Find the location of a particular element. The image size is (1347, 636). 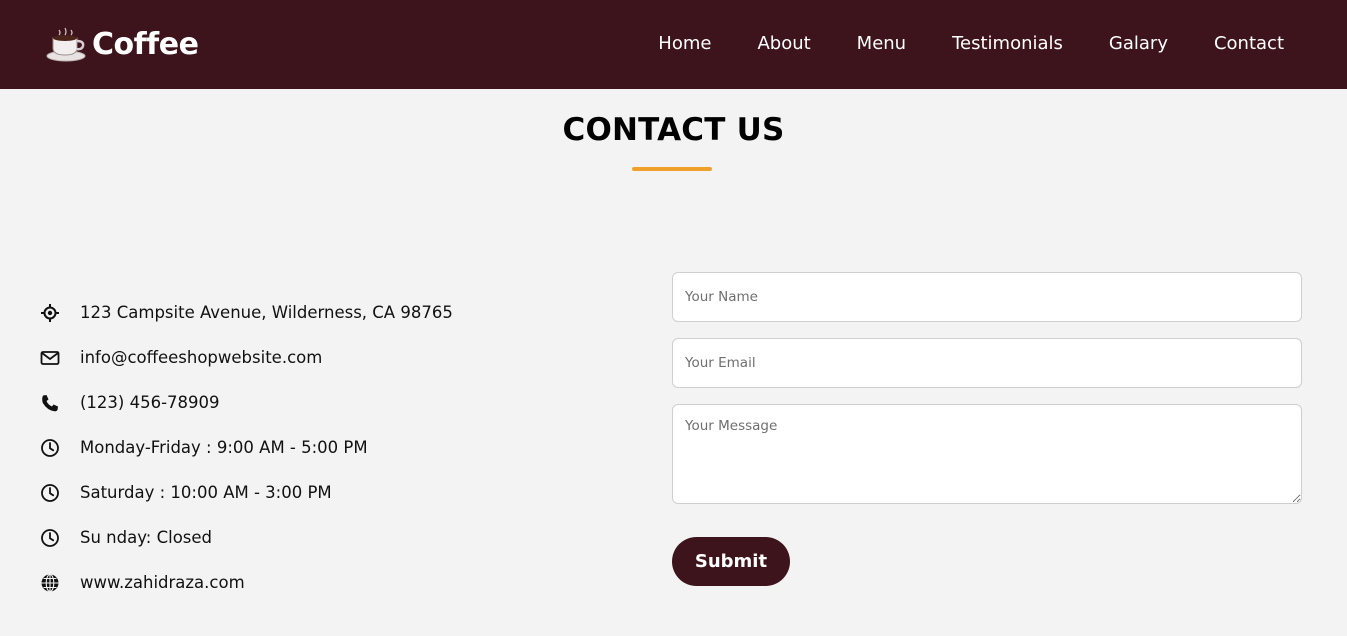

submit-button: Submit is located at coordinates (731, 561).